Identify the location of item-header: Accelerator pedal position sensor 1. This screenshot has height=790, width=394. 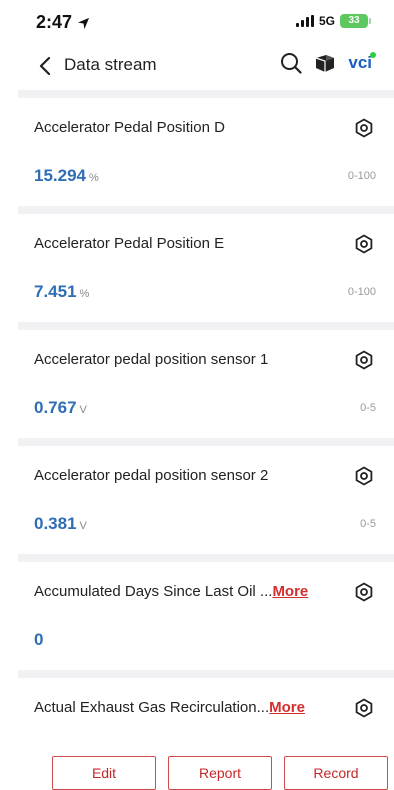
(206, 360).